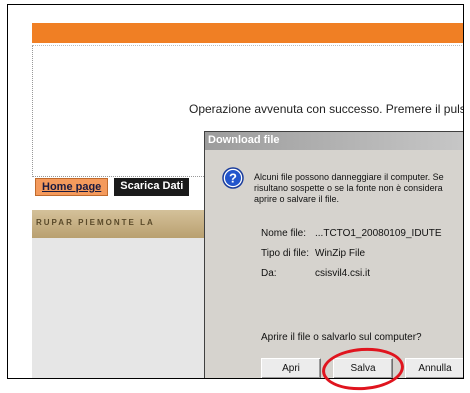 The width and height of the screenshot is (470, 393). Describe the element at coordinates (95, 222) in the screenshot. I see `rupar-banner-text: RUPAR PIEMONTE LA` at that location.